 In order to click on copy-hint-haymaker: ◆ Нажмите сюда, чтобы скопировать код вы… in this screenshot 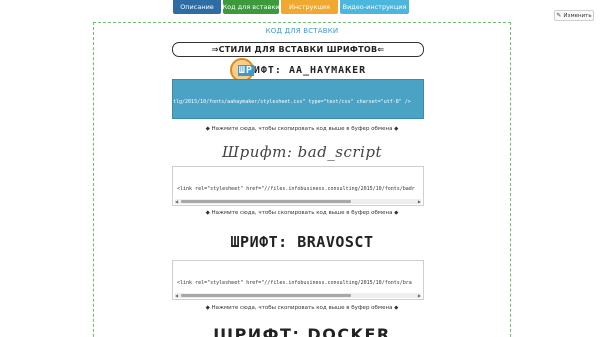, I will do `click(302, 129)`.